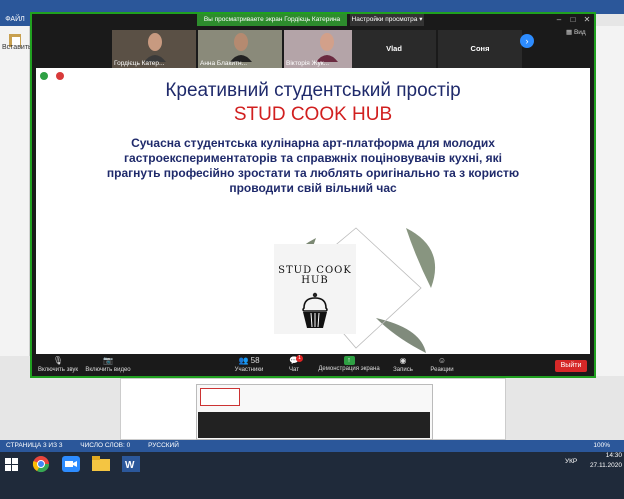 Image resolution: width=624 pixels, height=499 pixels. I want to click on word-ribbon-left, so click(15, 191).